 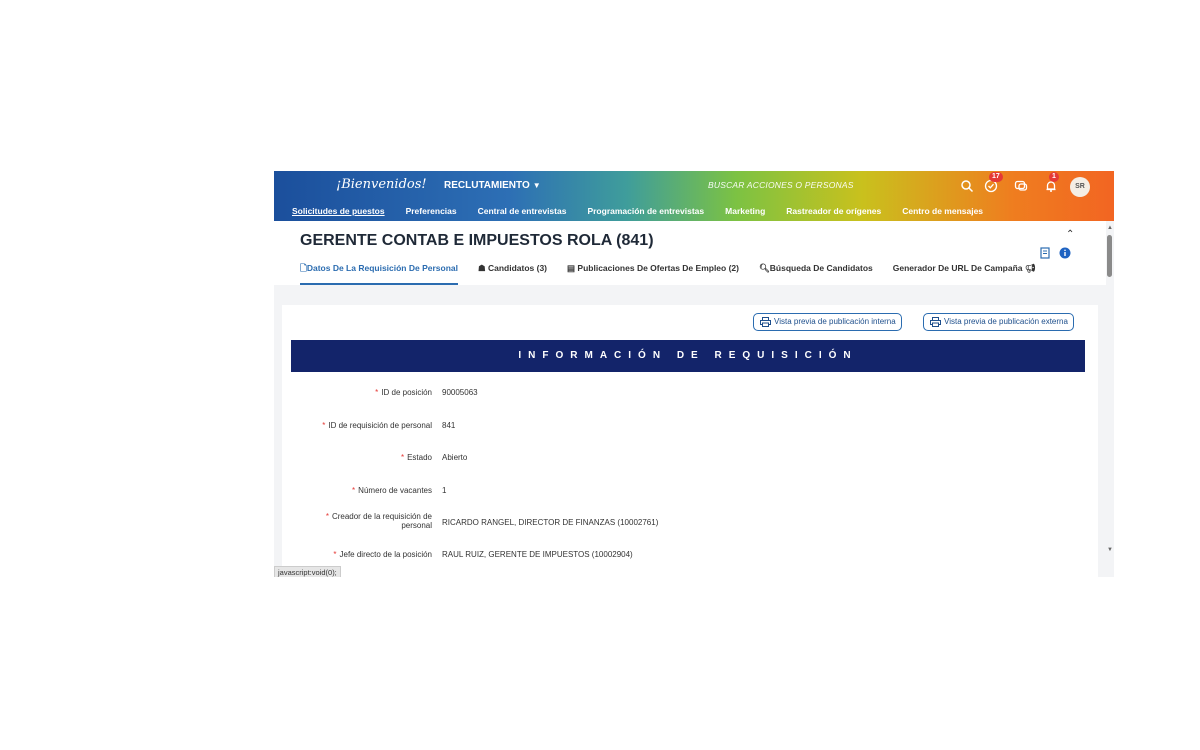 I want to click on document-icon, so click(x=1045, y=253).